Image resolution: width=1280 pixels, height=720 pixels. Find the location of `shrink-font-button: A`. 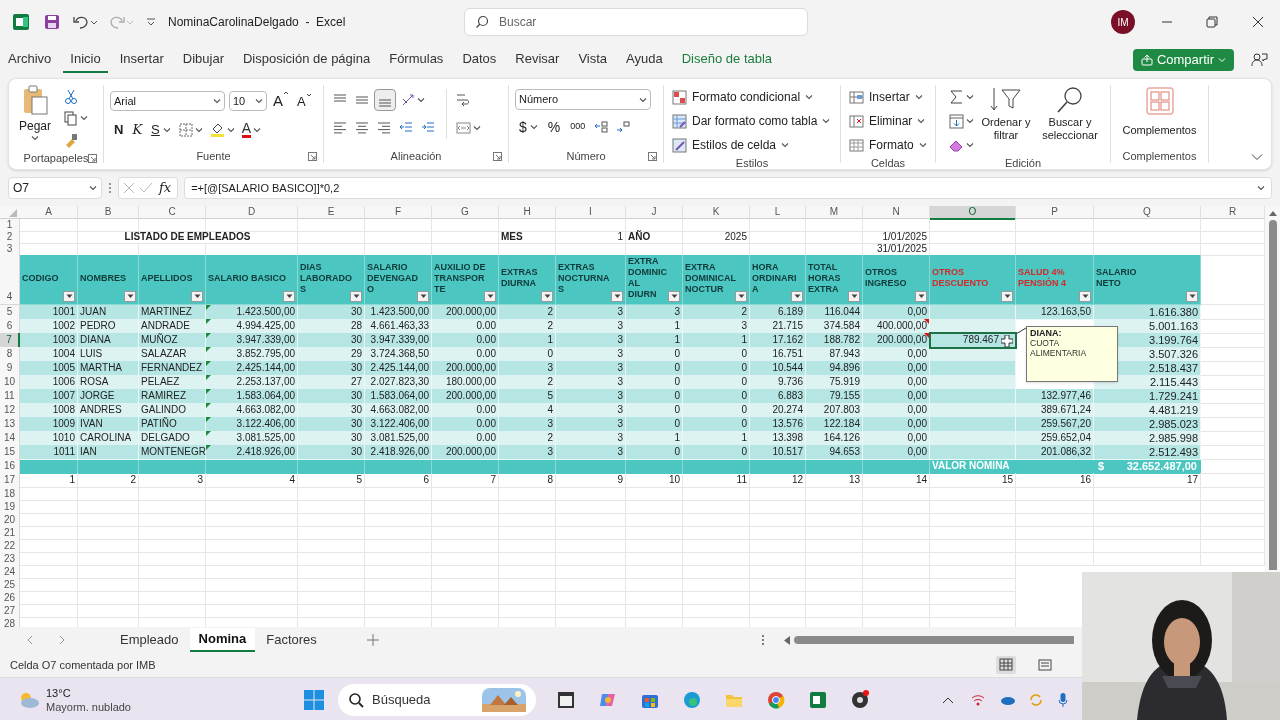

shrink-font-button: A is located at coordinates (304, 101).